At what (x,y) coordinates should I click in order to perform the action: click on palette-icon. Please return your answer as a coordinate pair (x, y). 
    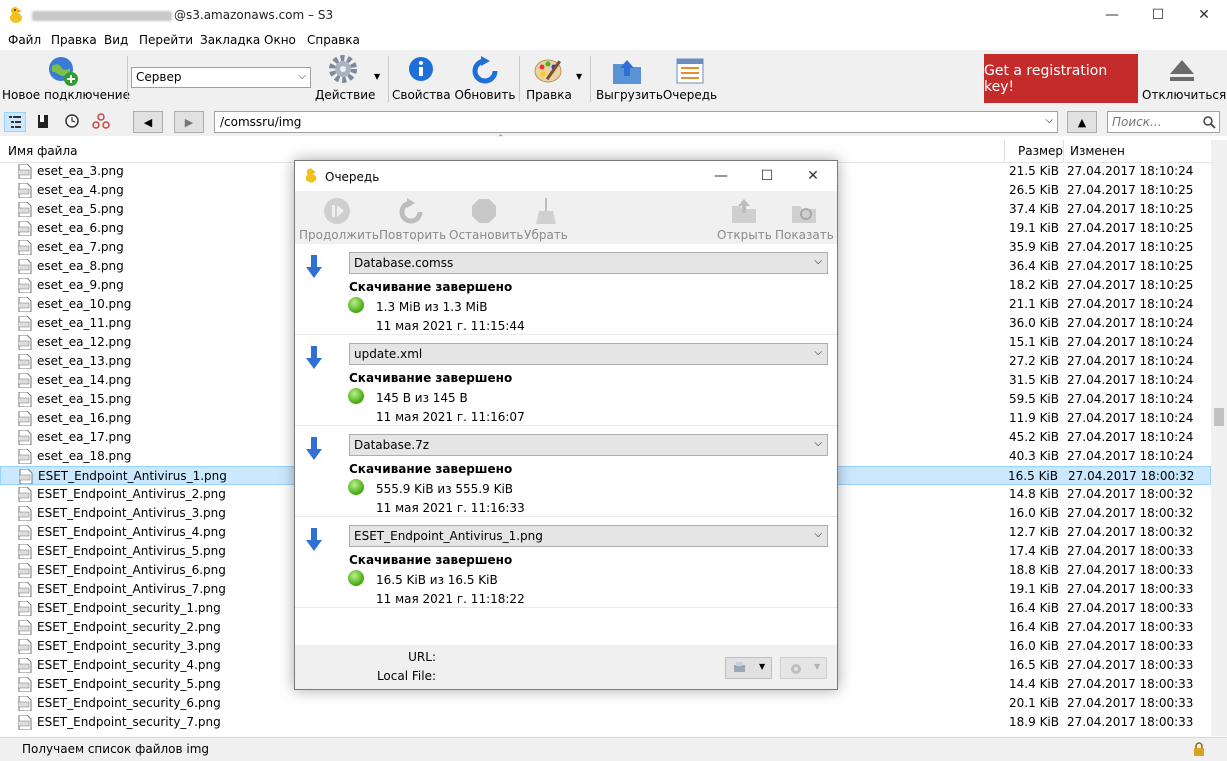
    Looking at the image, I should click on (548, 71).